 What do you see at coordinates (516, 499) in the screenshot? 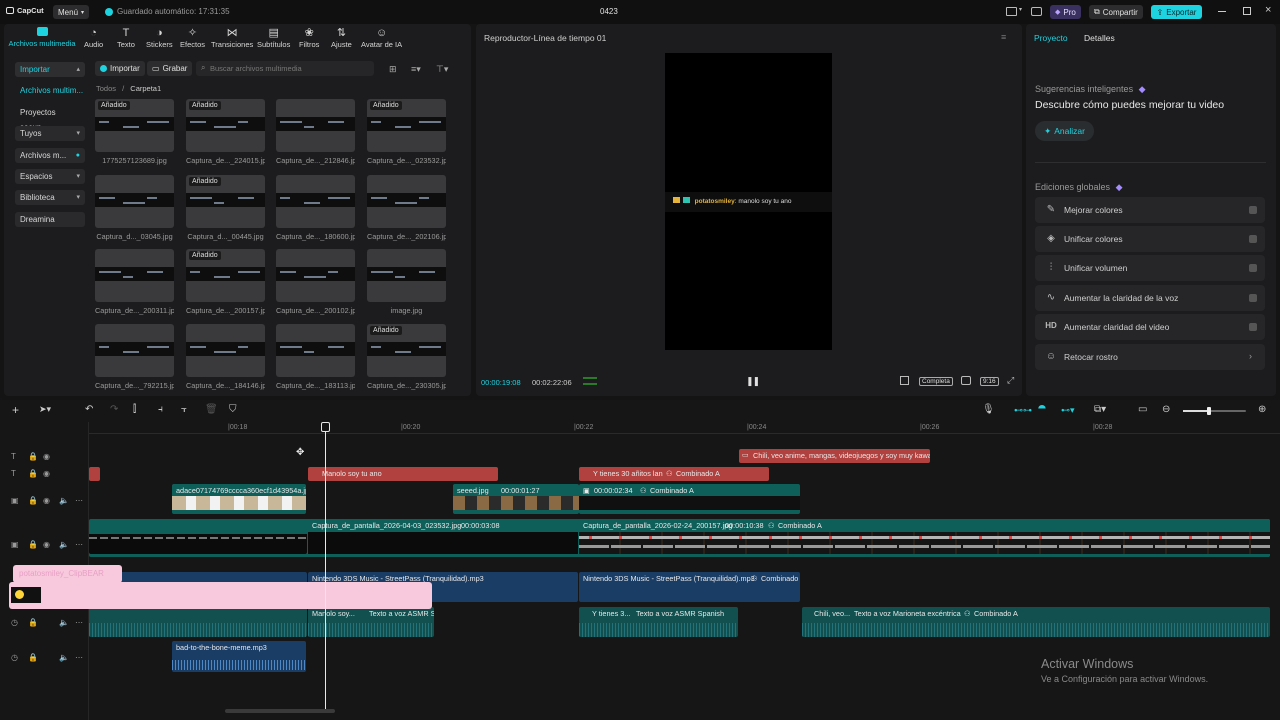
I see `video-clip-seeed: seeed.jpg 00:00:01:27` at bounding box center [516, 499].